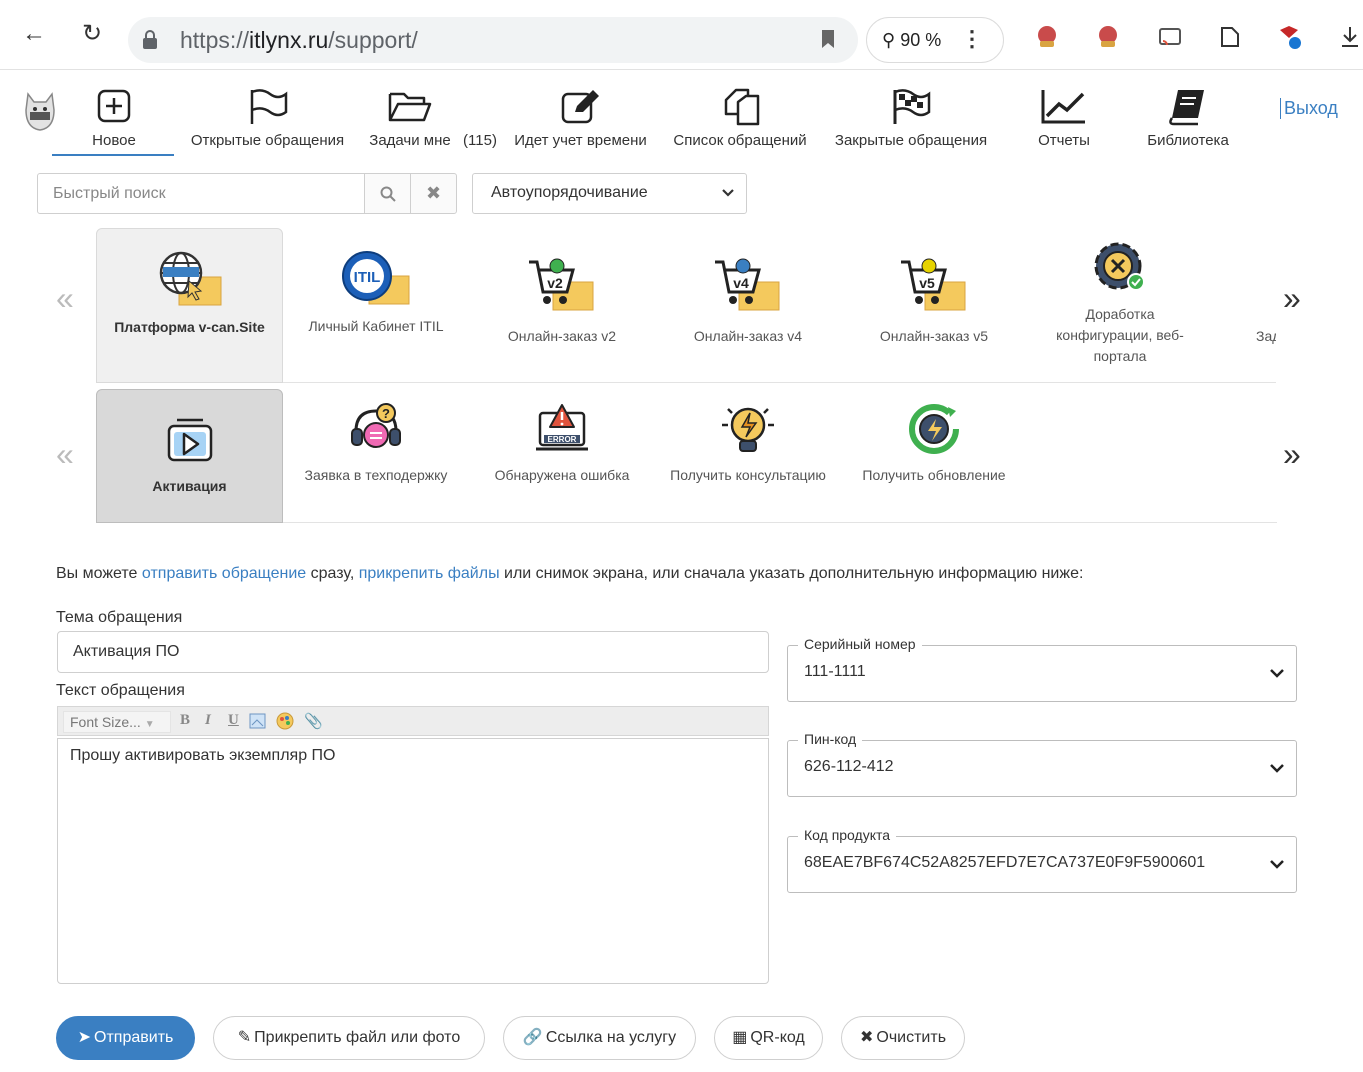 This screenshot has height=1072, width=1363. What do you see at coordinates (742, 107) in the screenshot?
I see `copy-icon` at bounding box center [742, 107].